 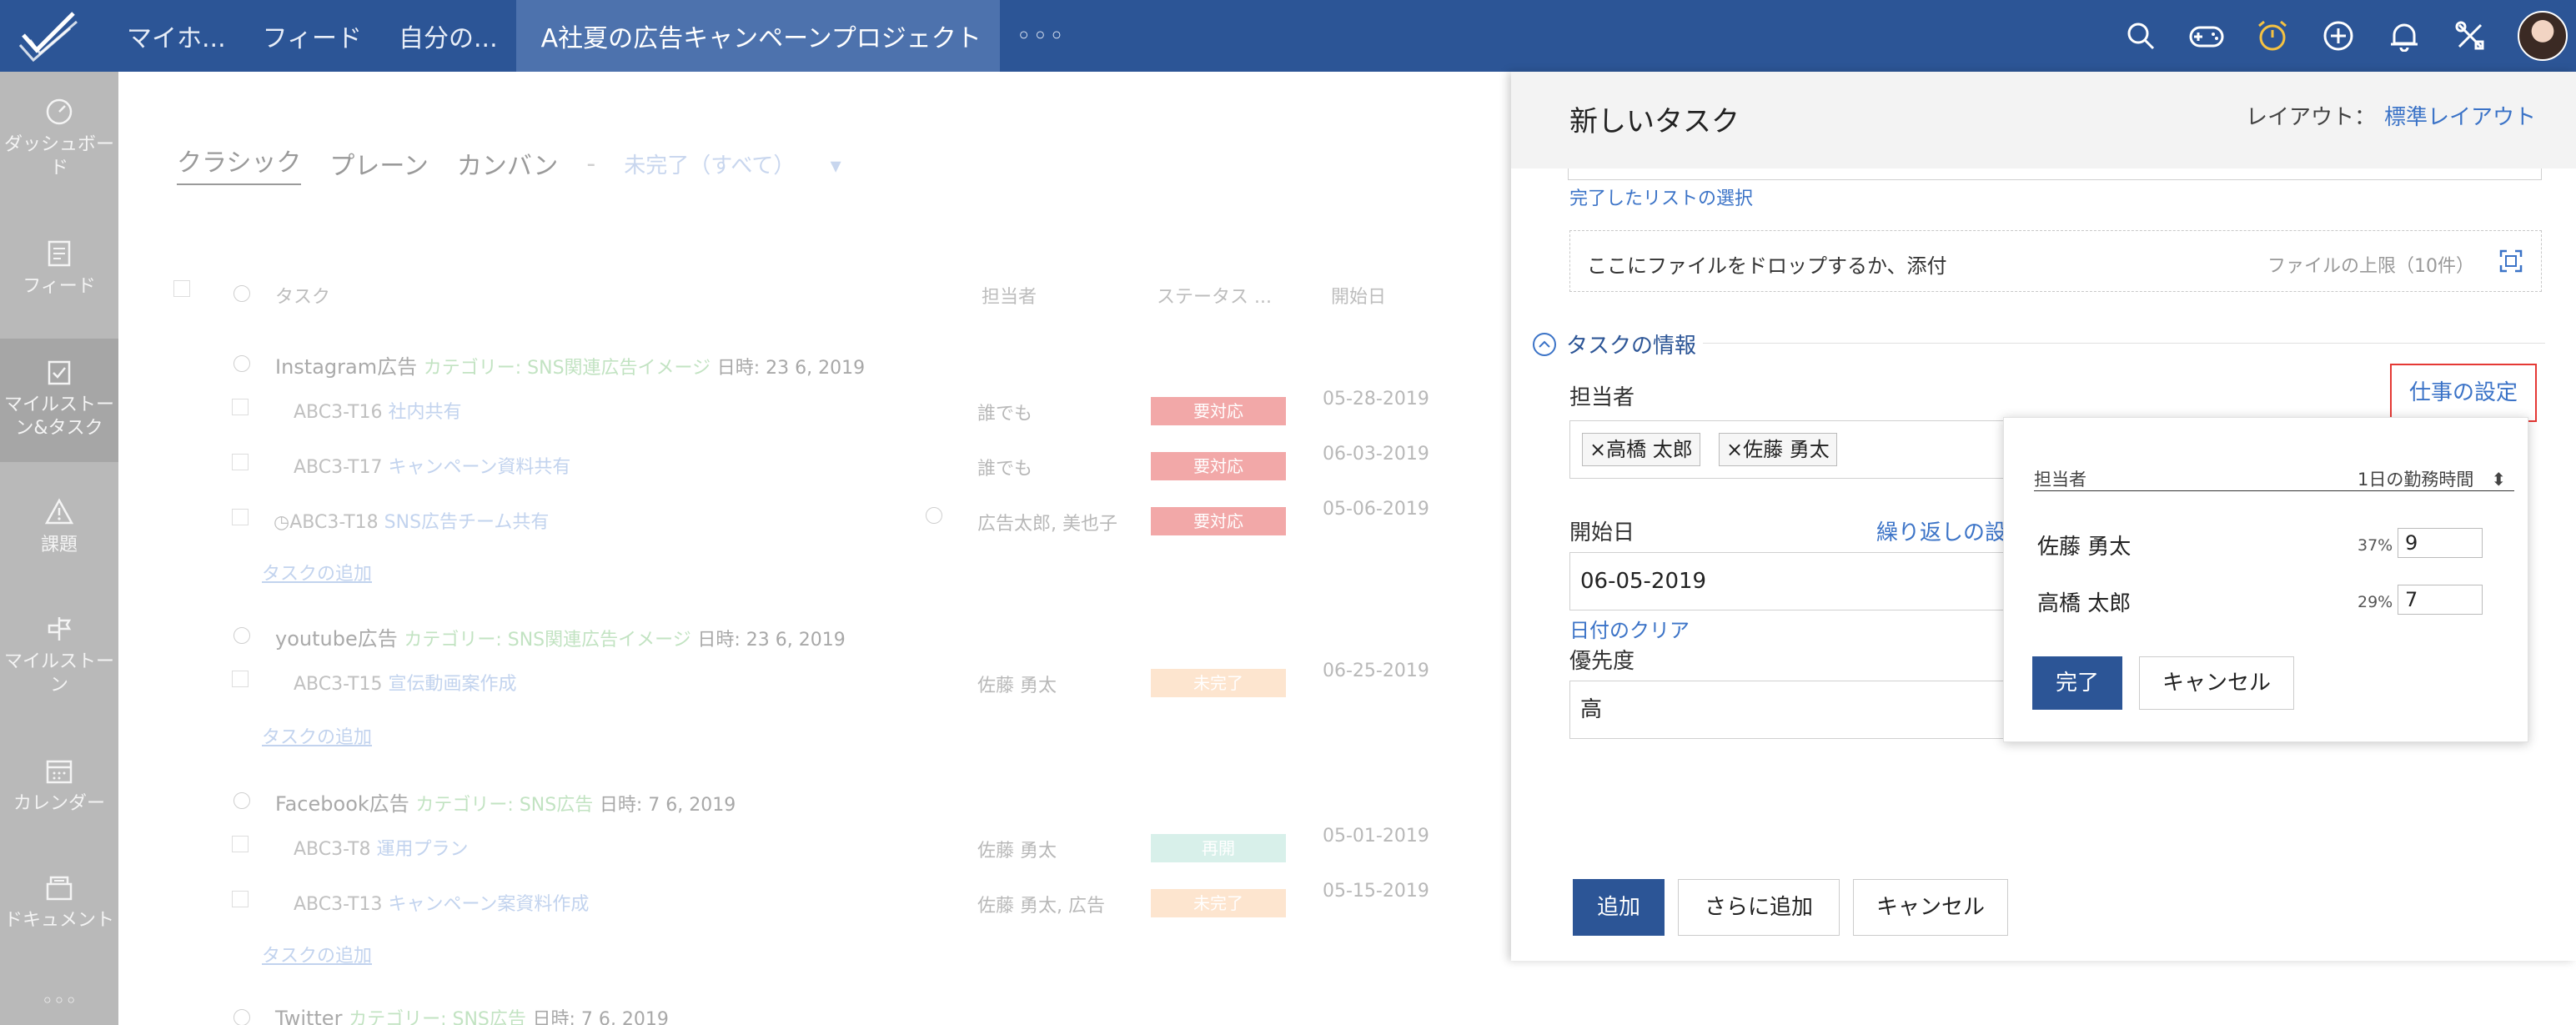 I want to click on sidebar-item-dashboard: ダッシュボード, so click(x=59, y=138).